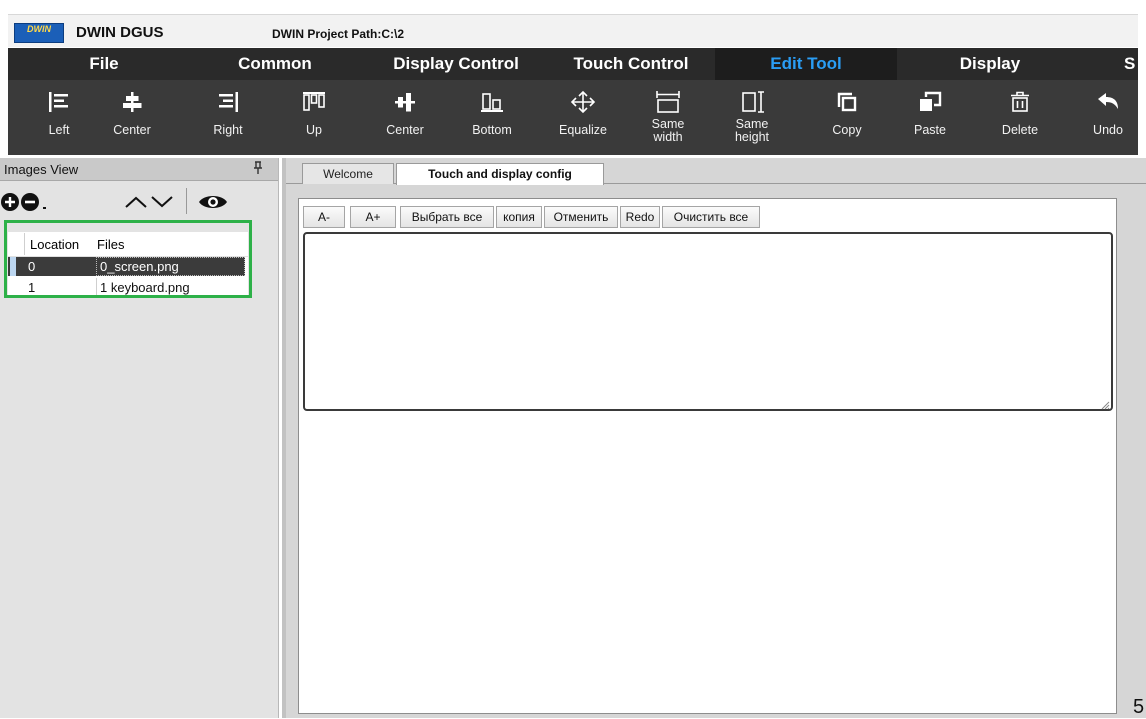 Image resolution: width=1146 pixels, height=719 pixels. Describe the element at coordinates (284, 438) in the screenshot. I see `splitter` at that location.